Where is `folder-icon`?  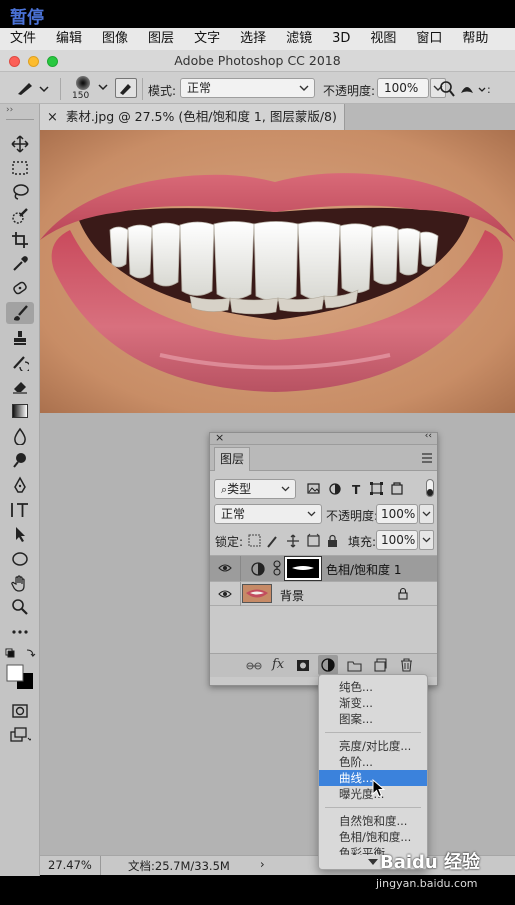 folder-icon is located at coordinates (354, 665).